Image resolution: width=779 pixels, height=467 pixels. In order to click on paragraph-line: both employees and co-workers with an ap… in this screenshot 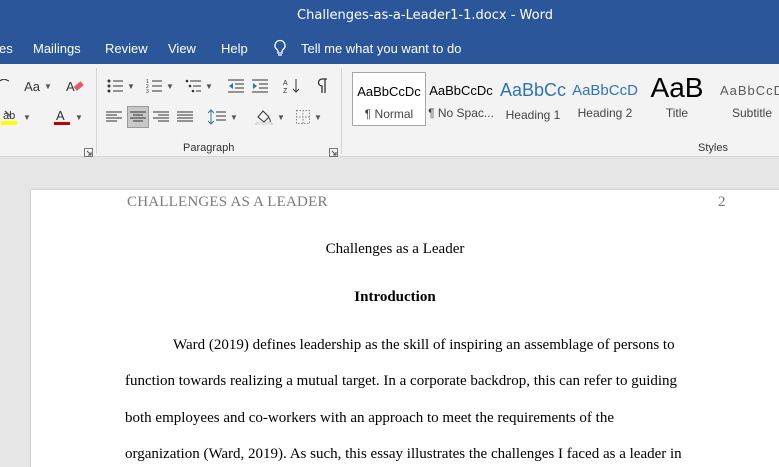, I will do `click(370, 418)`.